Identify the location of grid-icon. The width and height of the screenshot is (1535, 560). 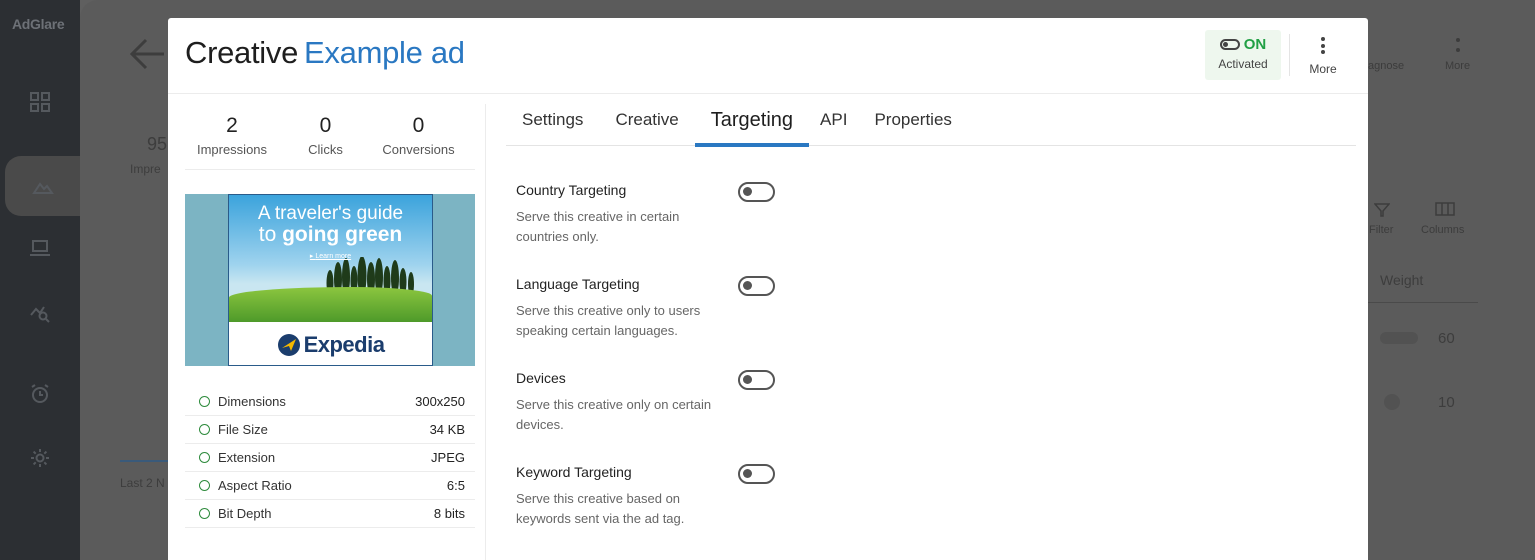
(40, 102).